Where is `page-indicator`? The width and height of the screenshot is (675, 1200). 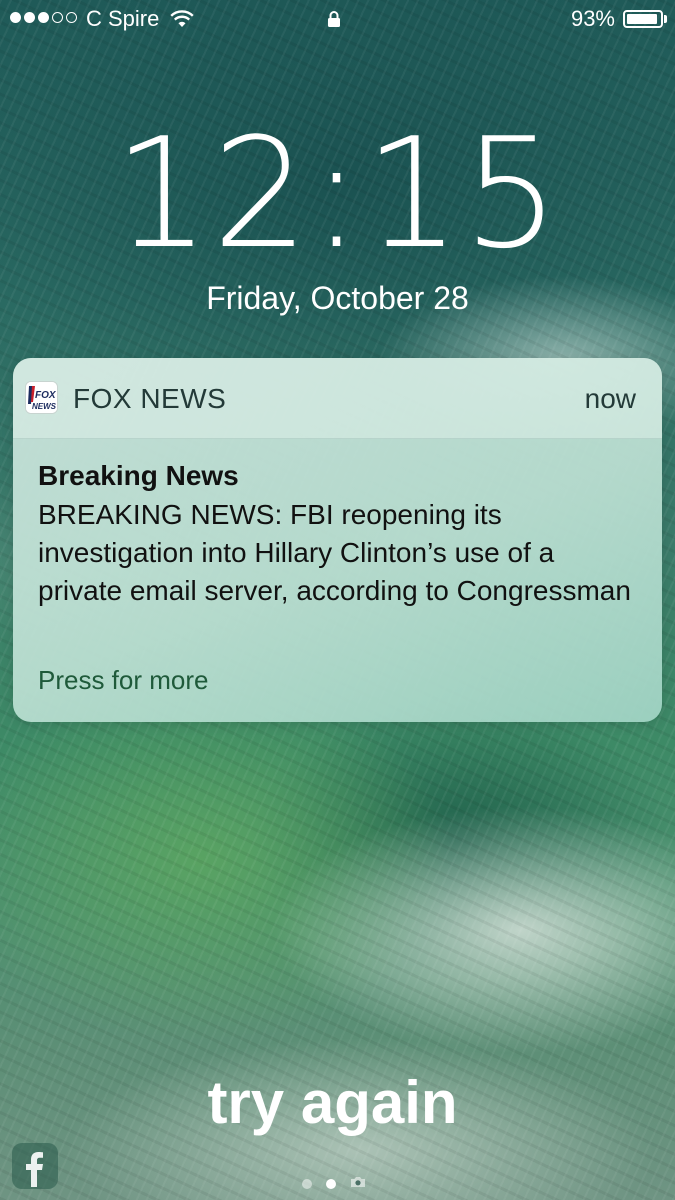
page-indicator is located at coordinates (334, 1184).